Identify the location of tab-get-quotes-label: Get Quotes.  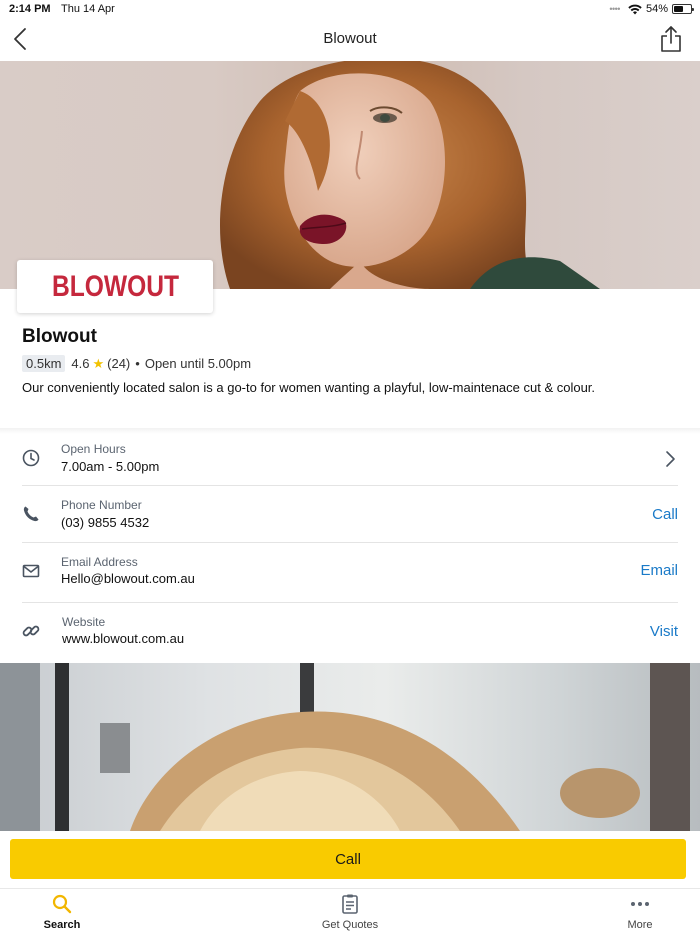
(350, 925).